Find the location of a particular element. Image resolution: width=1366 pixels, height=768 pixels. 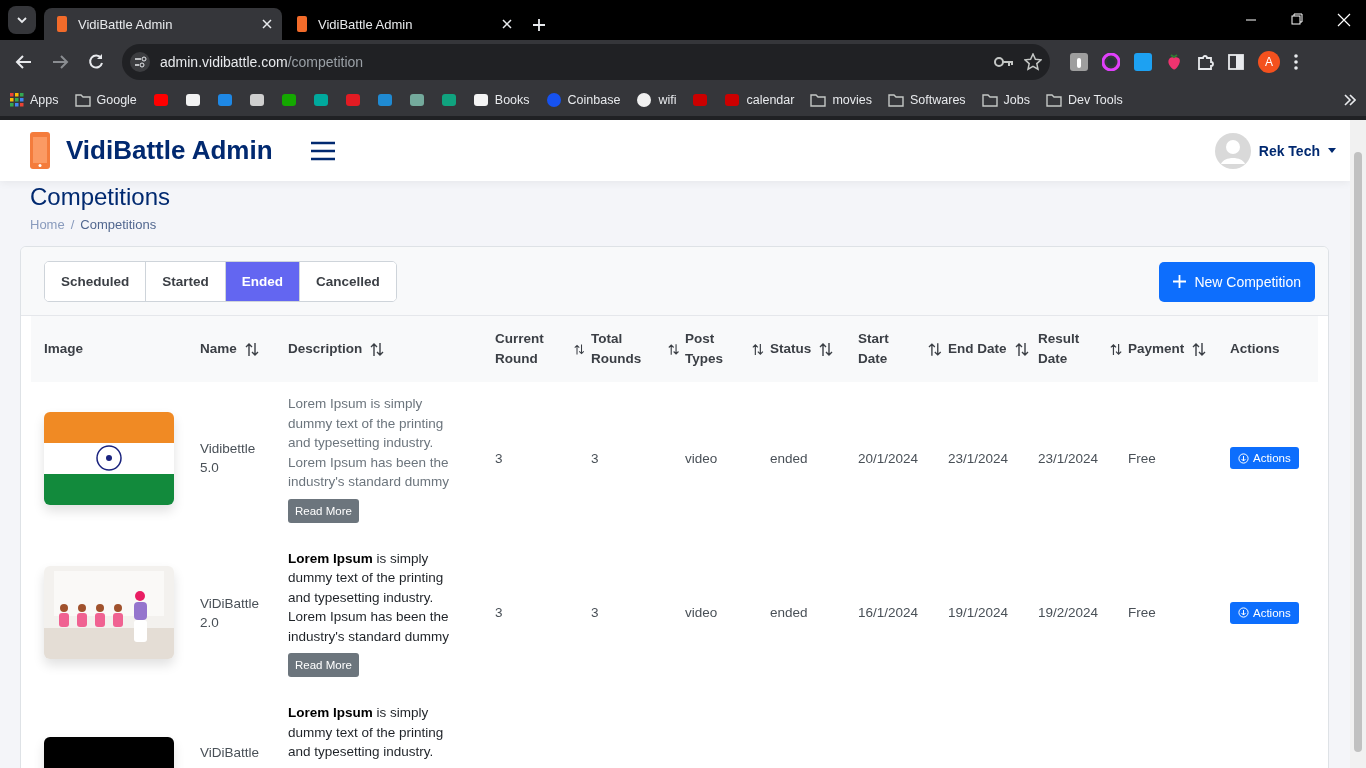

star-icon is located at coordinates (1033, 62).